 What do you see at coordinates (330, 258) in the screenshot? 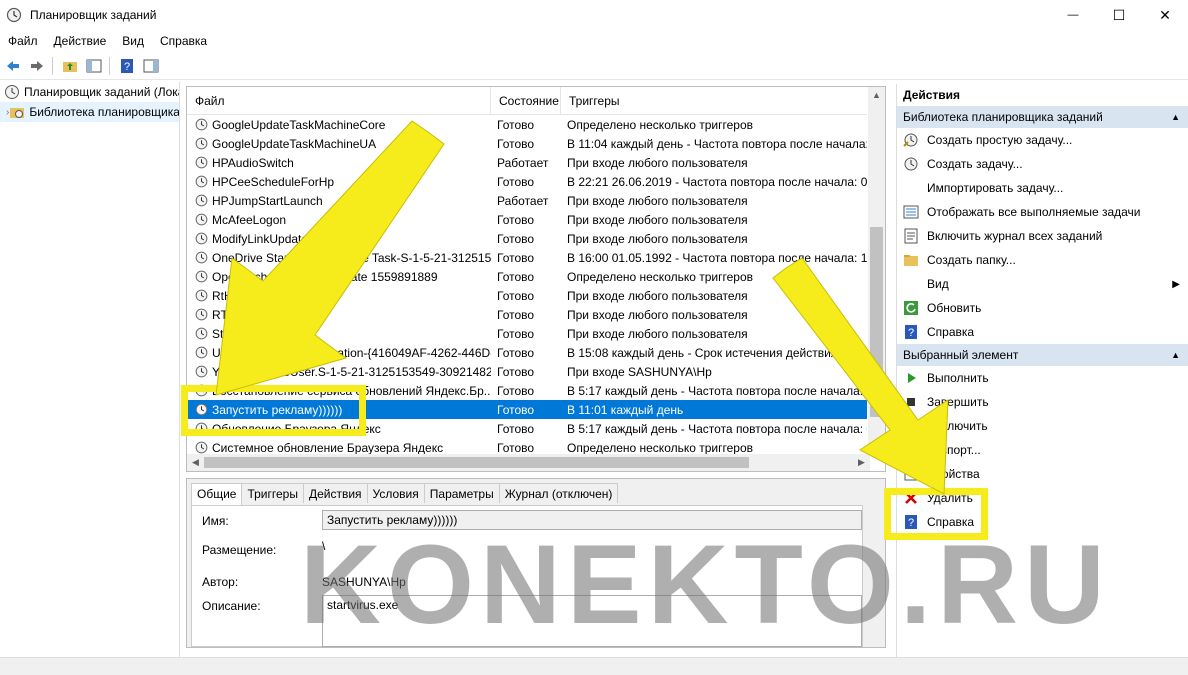
I see `arrow-to-selected-task` at bounding box center [330, 258].